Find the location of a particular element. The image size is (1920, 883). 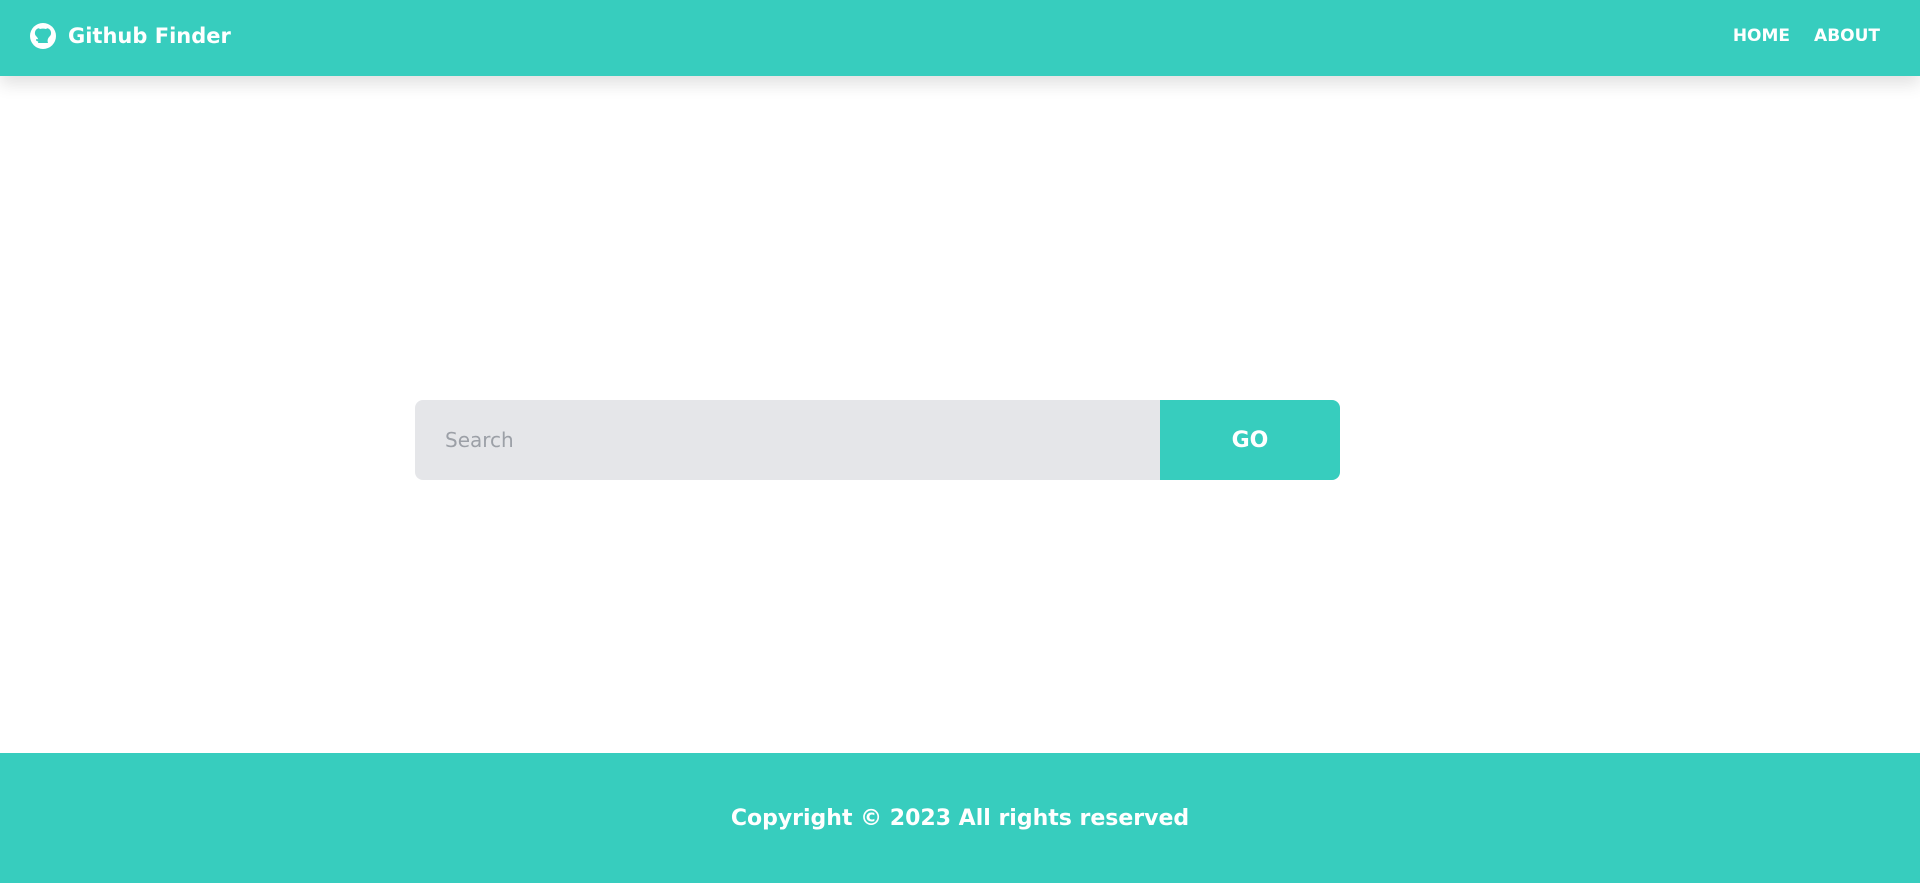

go-button: GO is located at coordinates (1250, 440).